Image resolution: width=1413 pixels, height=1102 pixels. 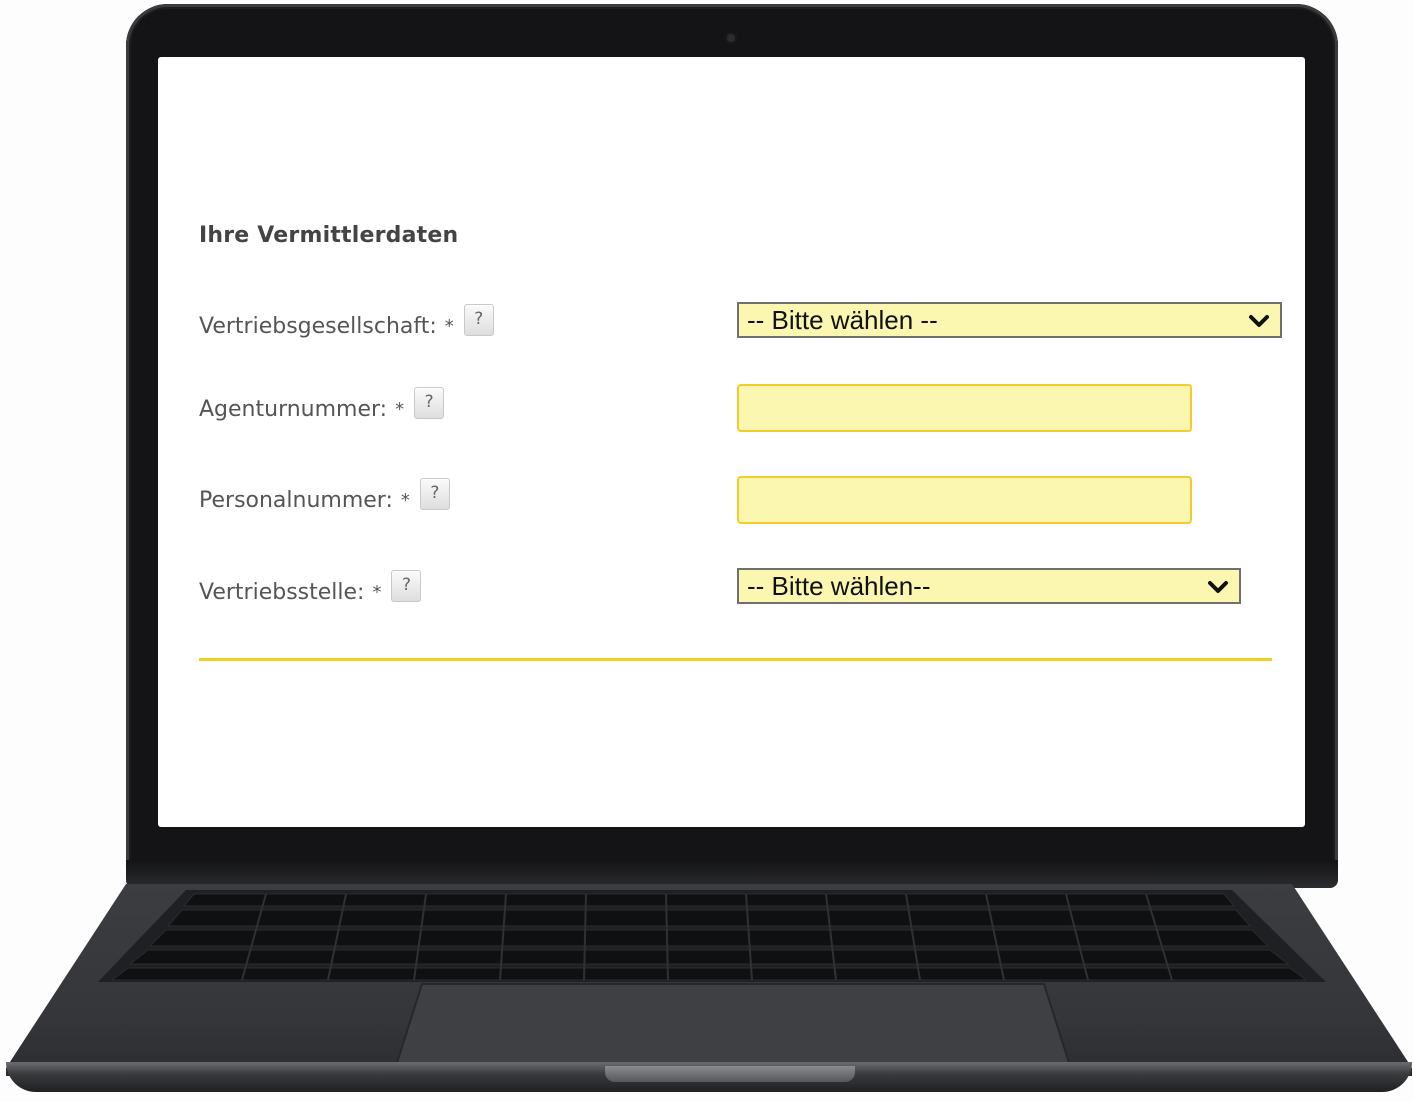 I want to click on label-text: Personalnummer:, so click(x=296, y=500).